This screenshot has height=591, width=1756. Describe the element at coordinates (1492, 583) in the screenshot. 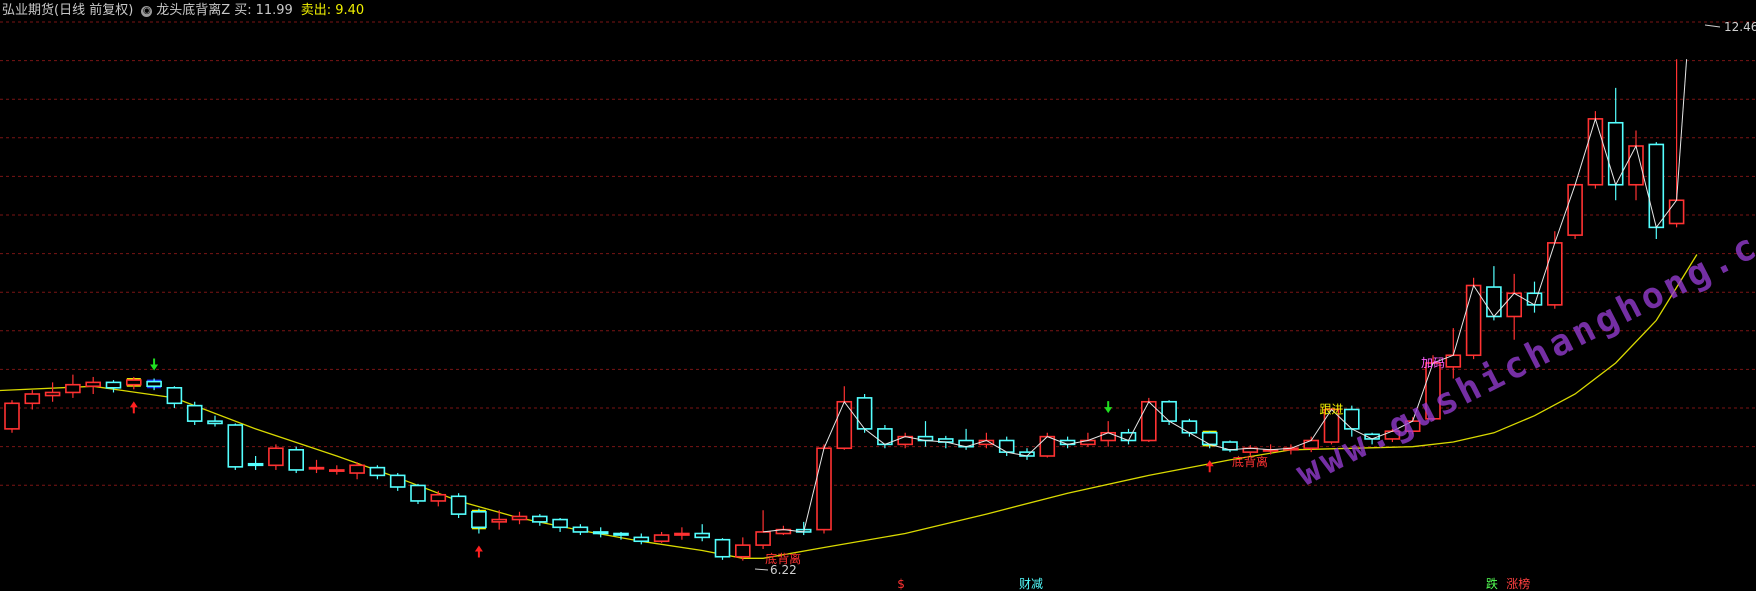

I see `bottom-label: 跌` at that location.